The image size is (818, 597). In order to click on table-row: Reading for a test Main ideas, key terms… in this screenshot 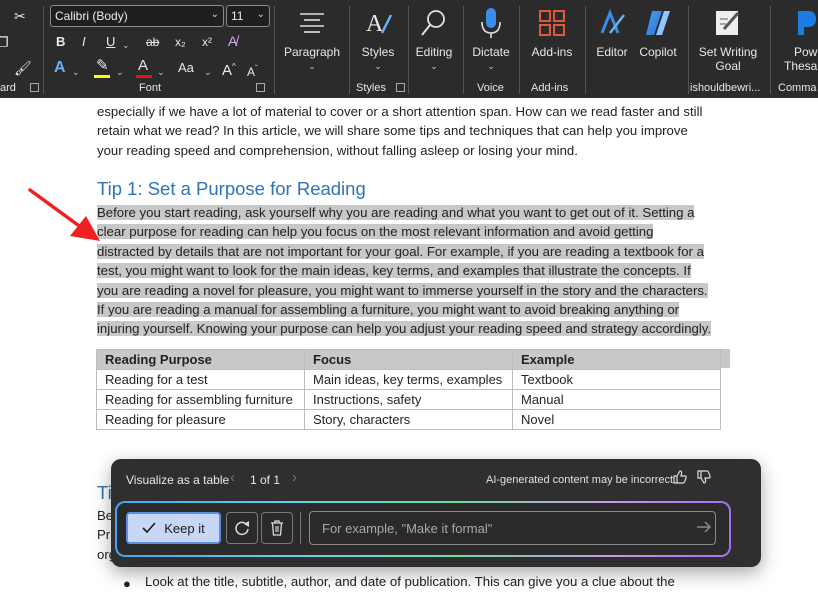, I will do `click(408, 379)`.